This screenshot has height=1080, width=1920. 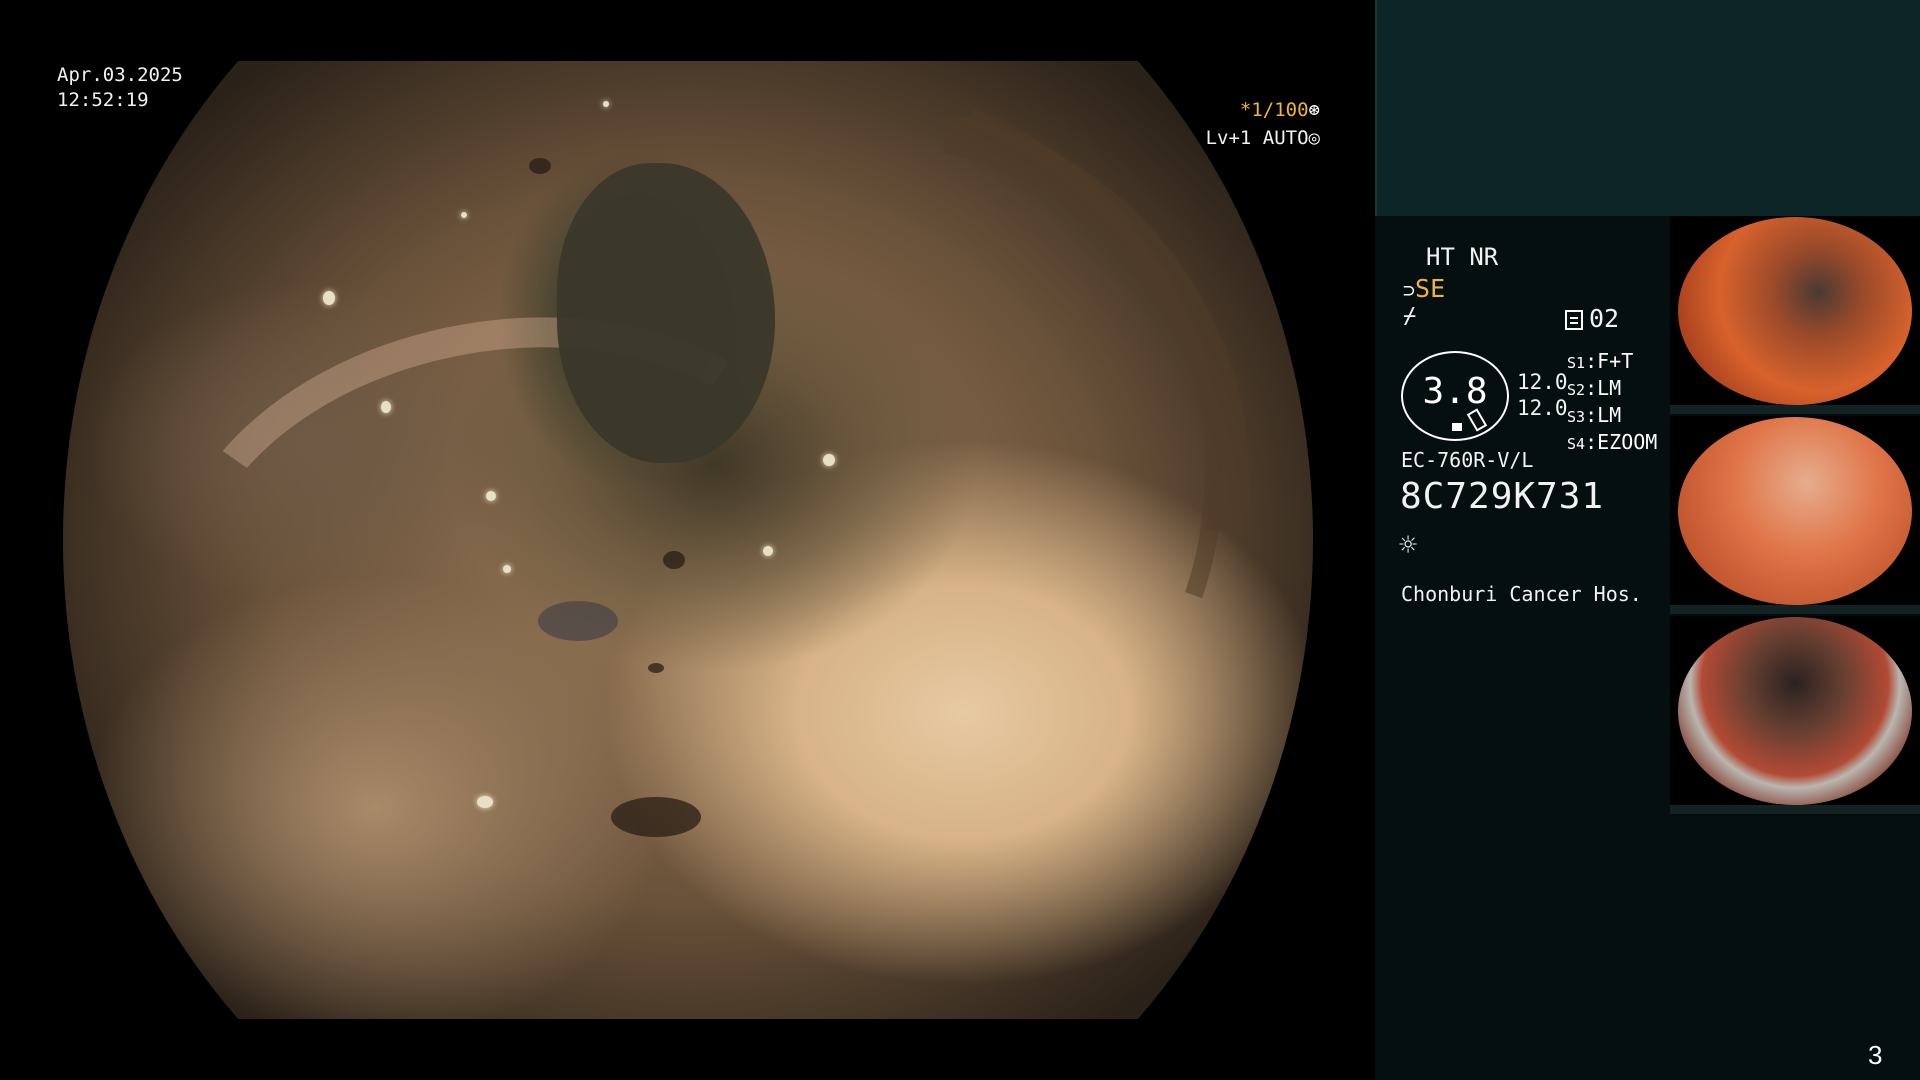 What do you see at coordinates (1574, 320) in the screenshot?
I see `document-icon` at bounding box center [1574, 320].